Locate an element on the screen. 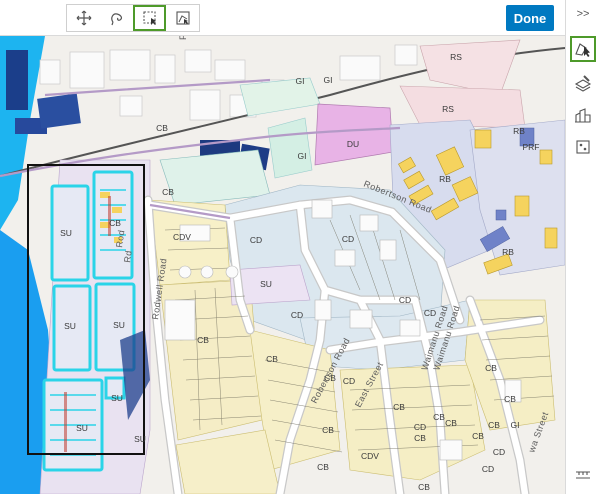 The width and height of the screenshot is (599, 494). select-features-button is located at coordinates (583, 49).